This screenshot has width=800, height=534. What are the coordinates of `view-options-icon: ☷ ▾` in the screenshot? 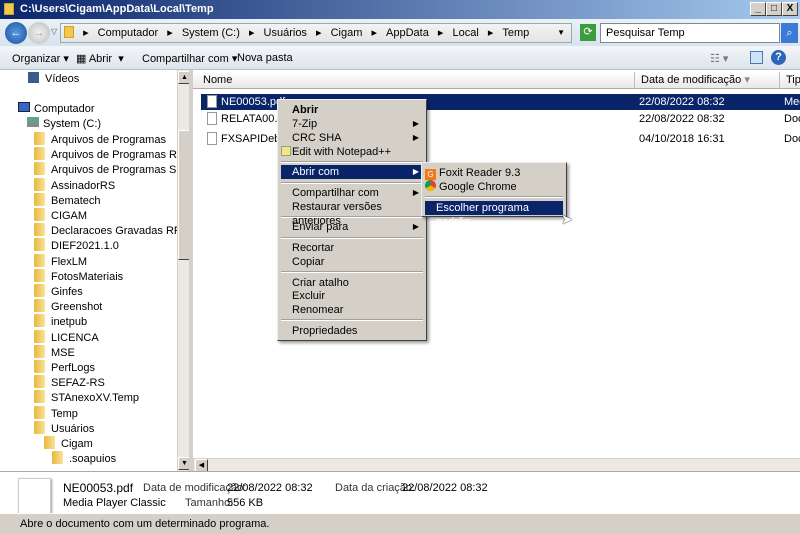 It's located at (719, 58).